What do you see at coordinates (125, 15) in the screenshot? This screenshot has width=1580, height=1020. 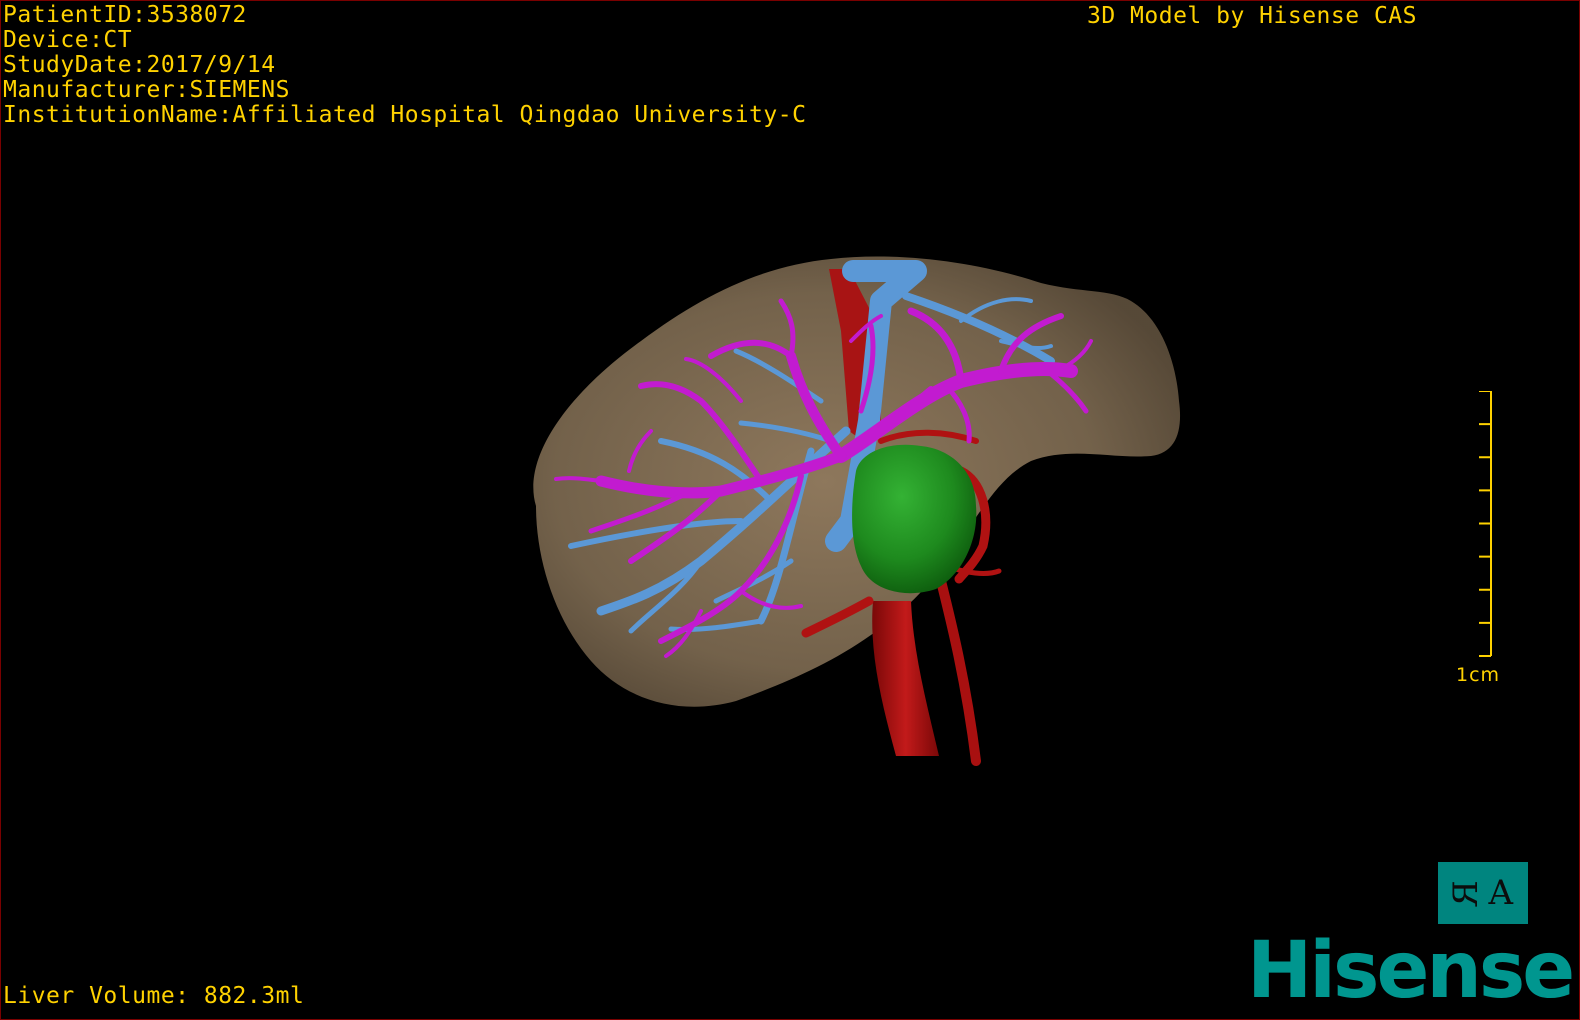 I see `patient-id-text: PatientID:3538072` at bounding box center [125, 15].